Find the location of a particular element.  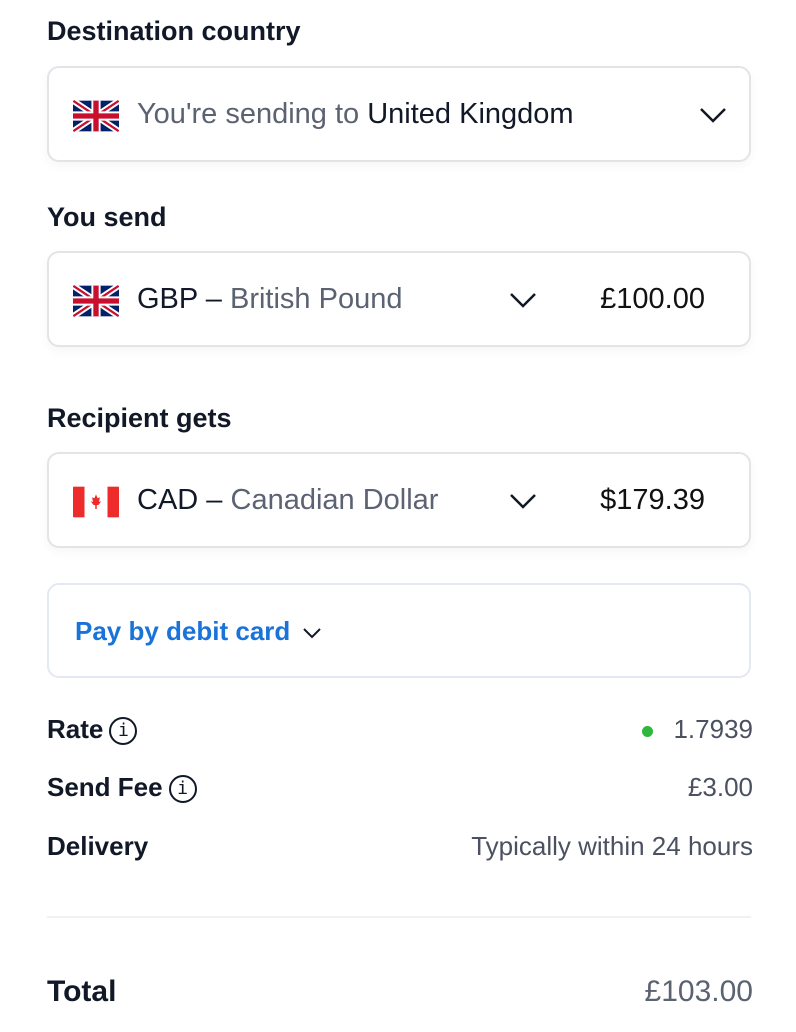

send-currency-code: GBP is located at coordinates (167, 299).